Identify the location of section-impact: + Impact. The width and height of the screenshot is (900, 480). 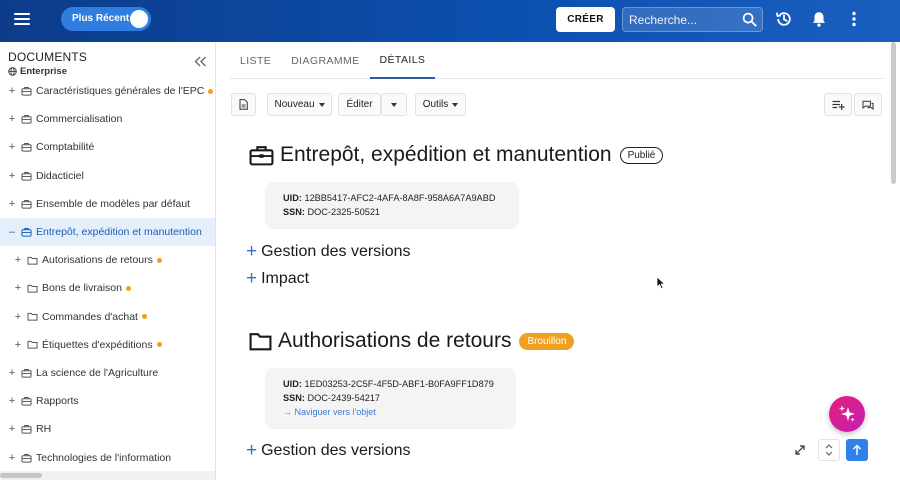
(278, 278).